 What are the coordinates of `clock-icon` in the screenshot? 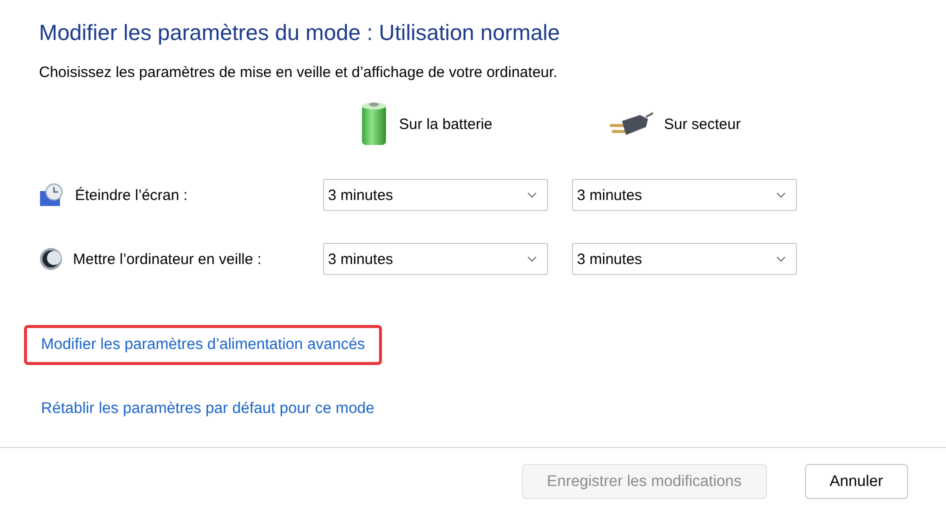 It's located at (52, 195).